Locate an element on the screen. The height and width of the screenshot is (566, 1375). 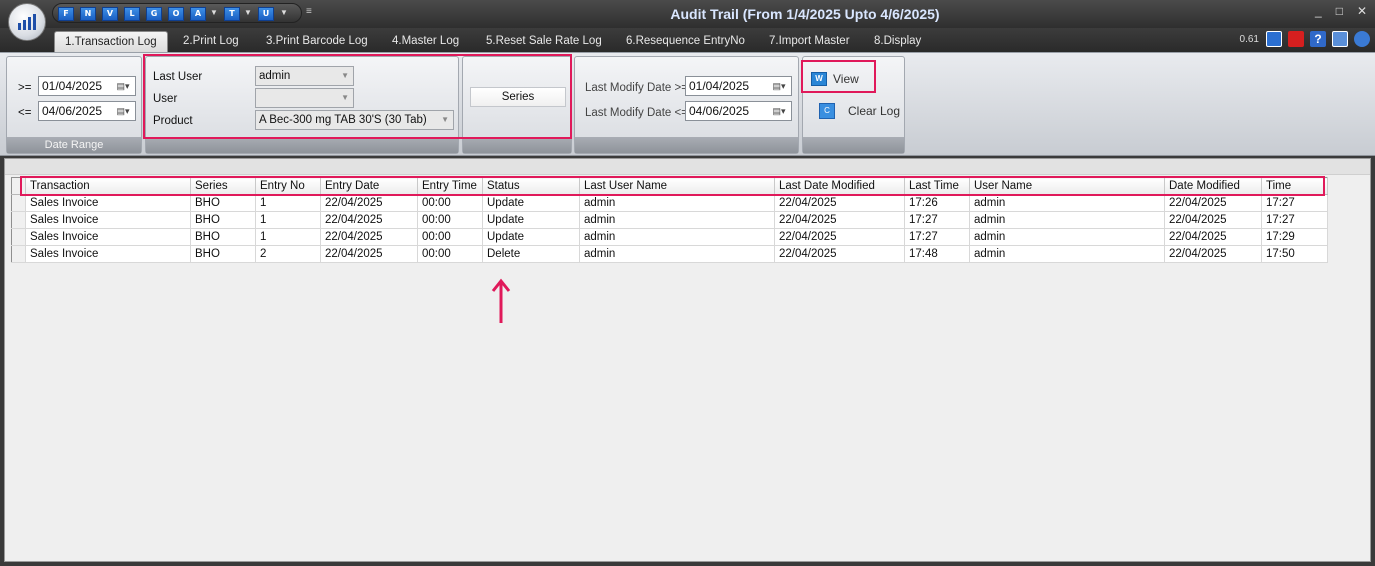
clear-log-button: C Clear Log is located at coordinates (860, 111).